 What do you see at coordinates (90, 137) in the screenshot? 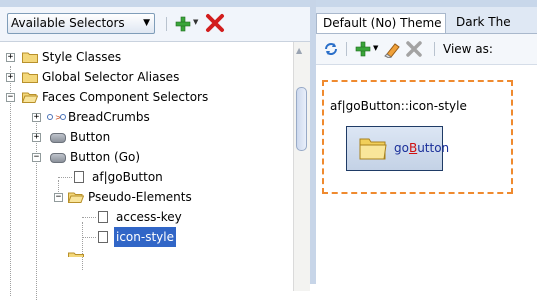
I see `tree-item-label: Button` at bounding box center [90, 137].